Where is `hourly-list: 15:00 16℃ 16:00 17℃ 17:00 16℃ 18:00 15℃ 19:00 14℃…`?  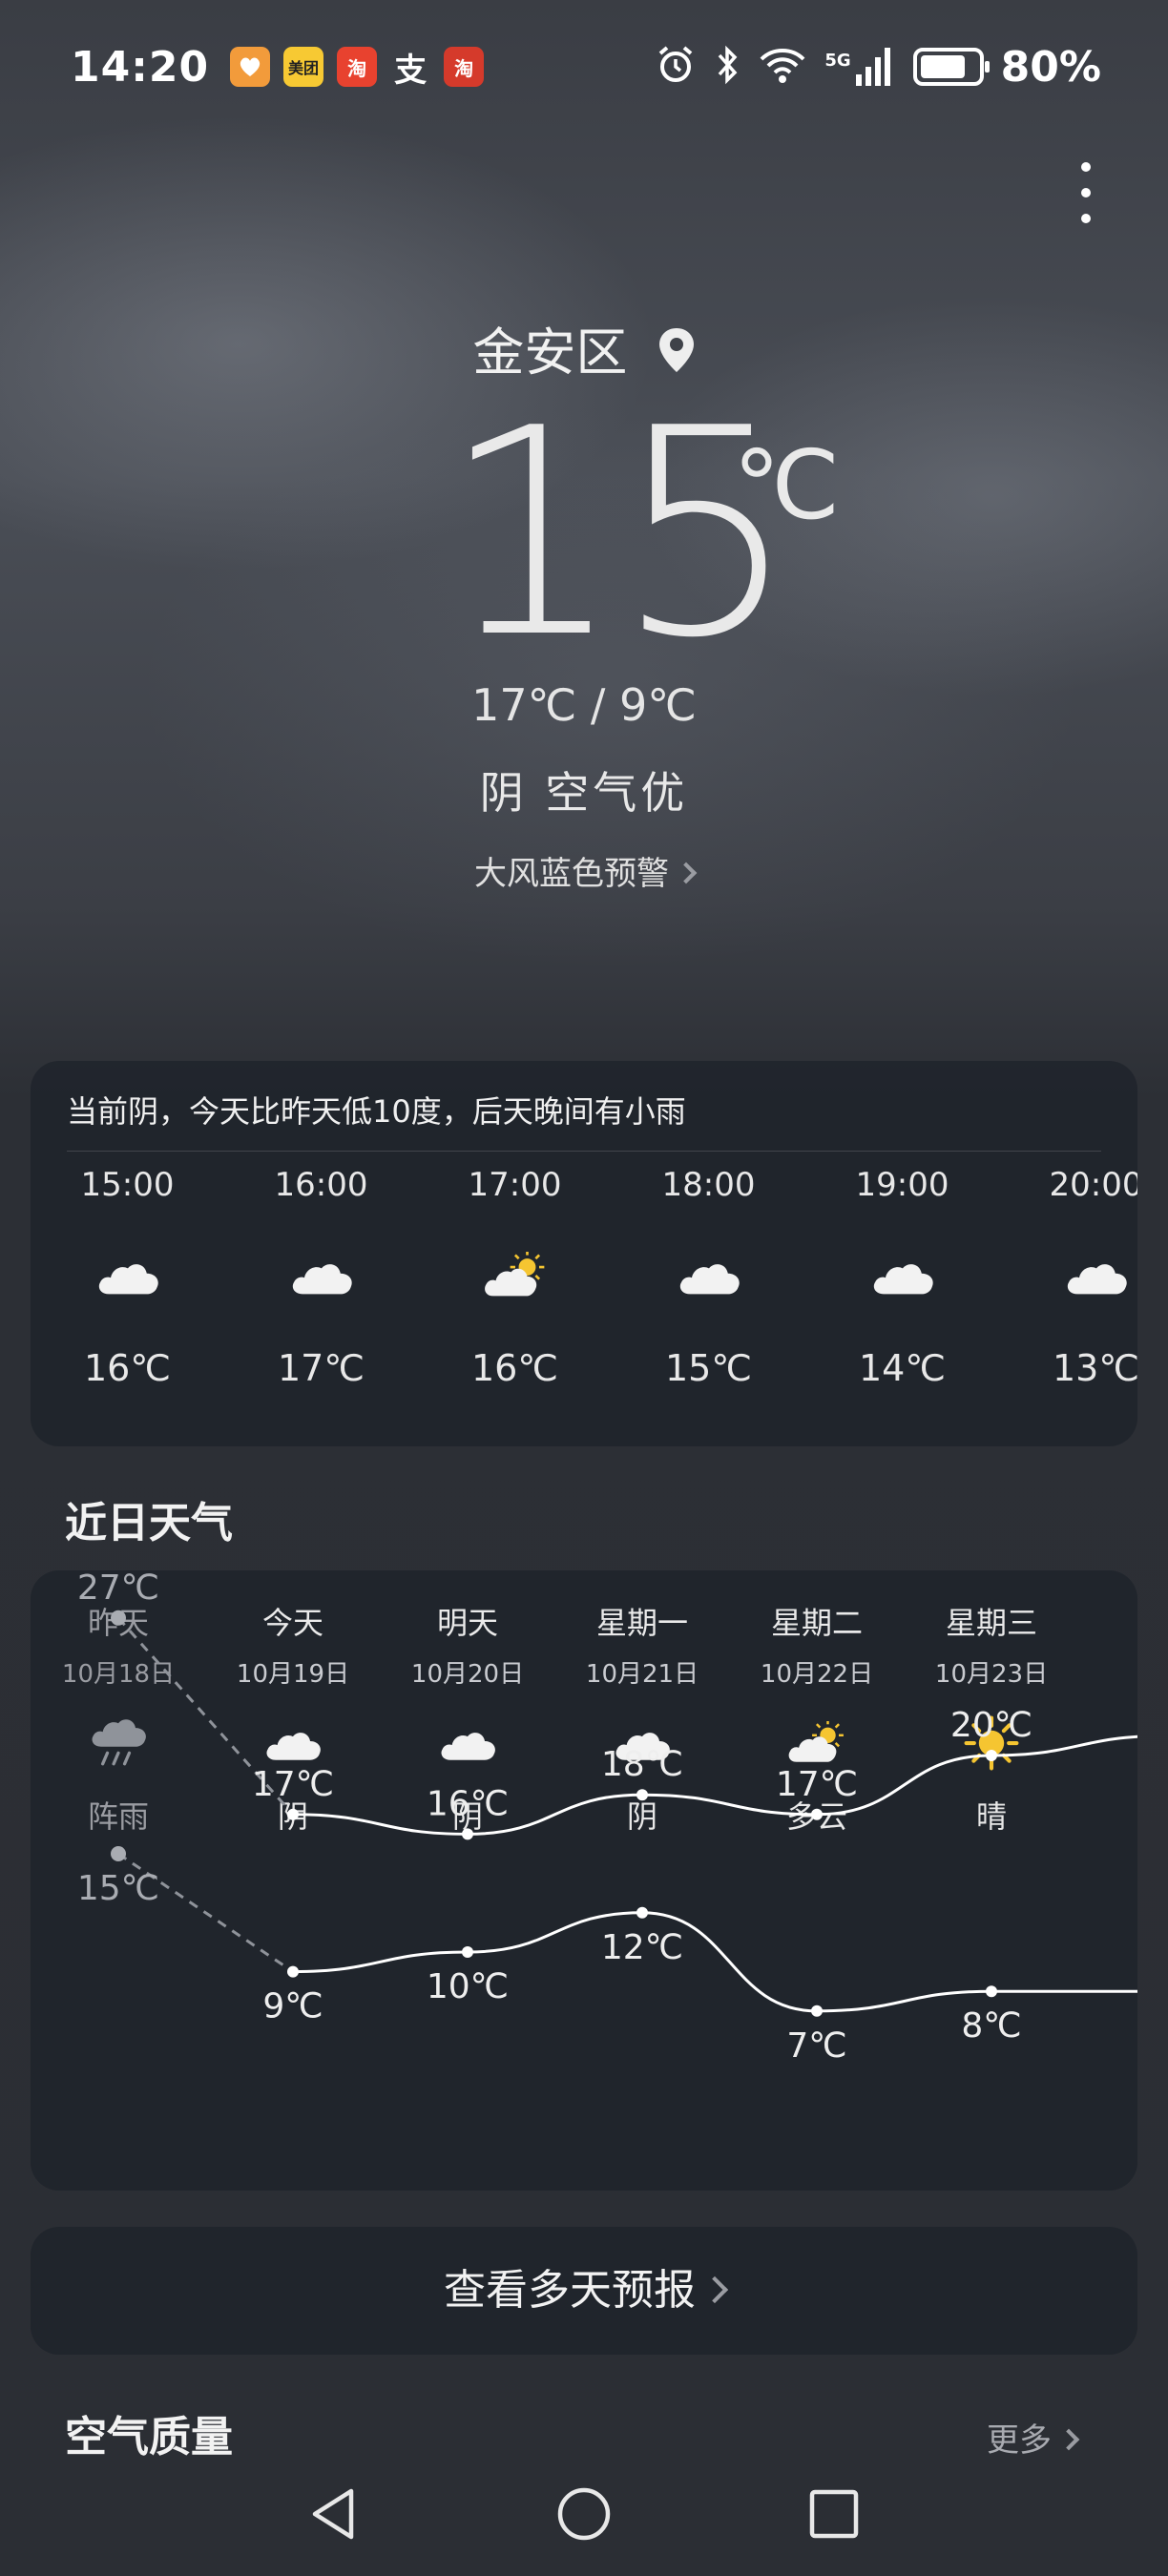
hourly-list: 15:00 16℃ 16:00 17℃ 17:00 16℃ 18:00 15℃ 19:00 14℃… is located at coordinates (584, 1277).